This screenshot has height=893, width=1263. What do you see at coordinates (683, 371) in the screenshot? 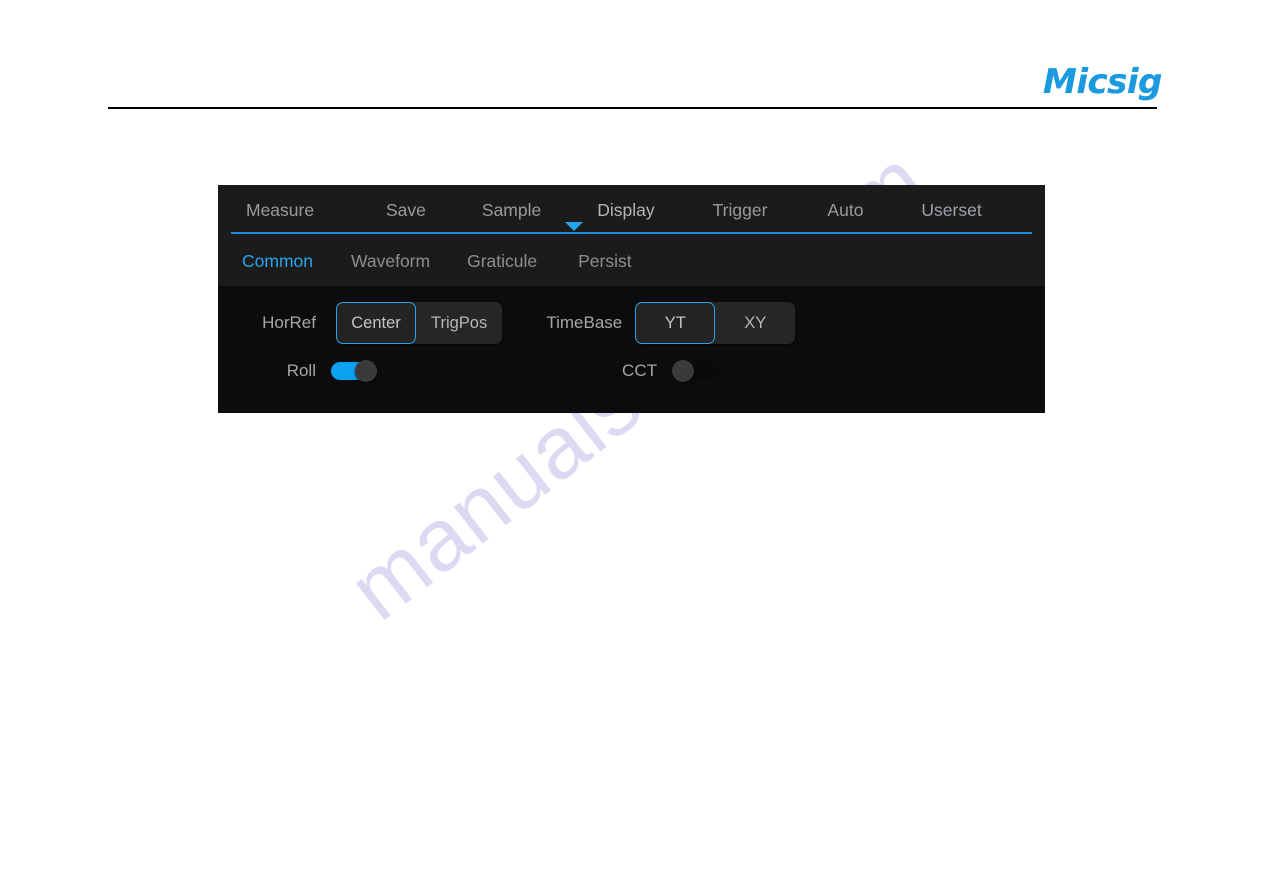
I see `cct-toggle-knob` at bounding box center [683, 371].